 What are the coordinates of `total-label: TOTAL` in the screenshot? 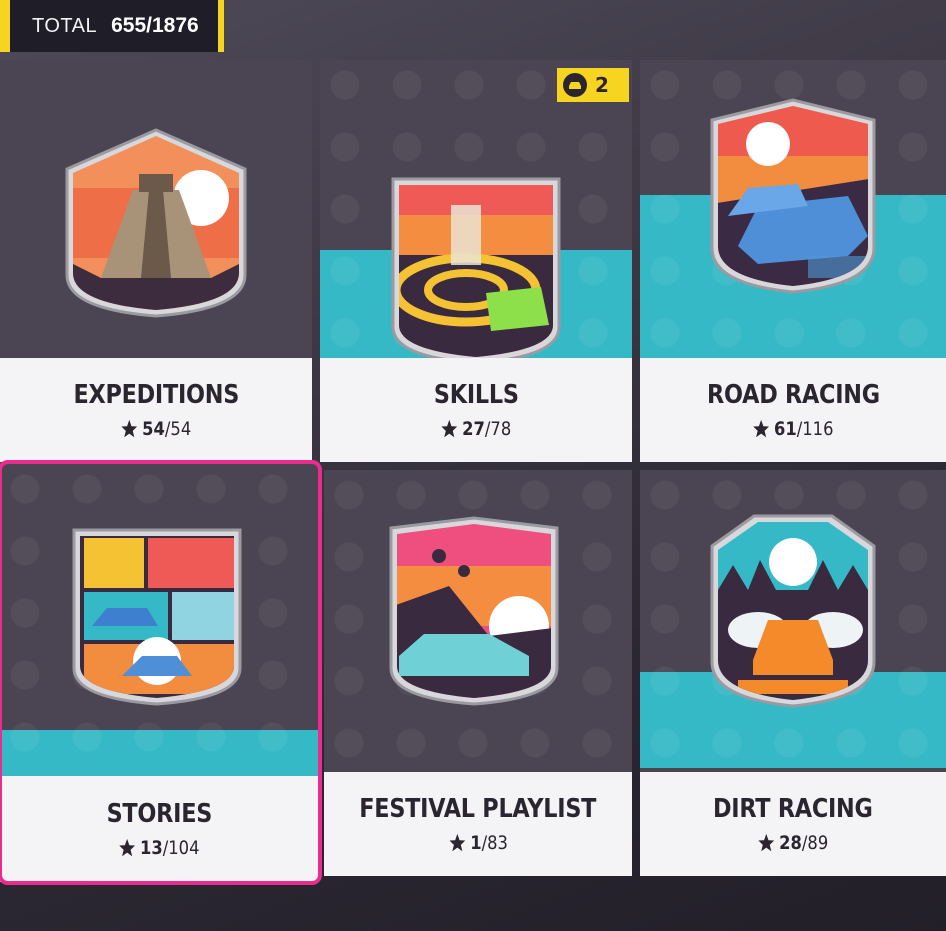 It's located at (65, 25).